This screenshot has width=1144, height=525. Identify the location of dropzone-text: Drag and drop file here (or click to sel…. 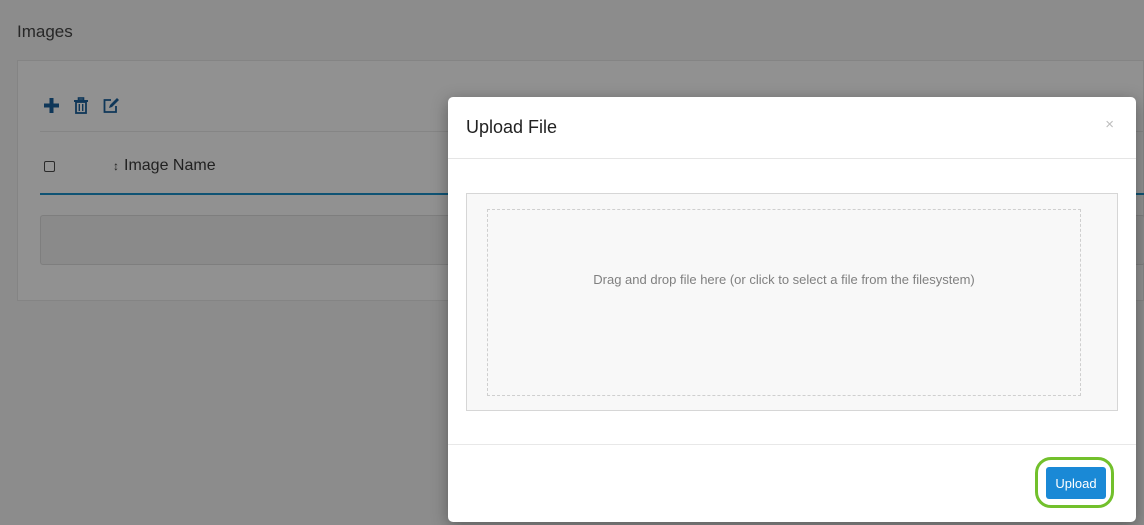
(784, 279).